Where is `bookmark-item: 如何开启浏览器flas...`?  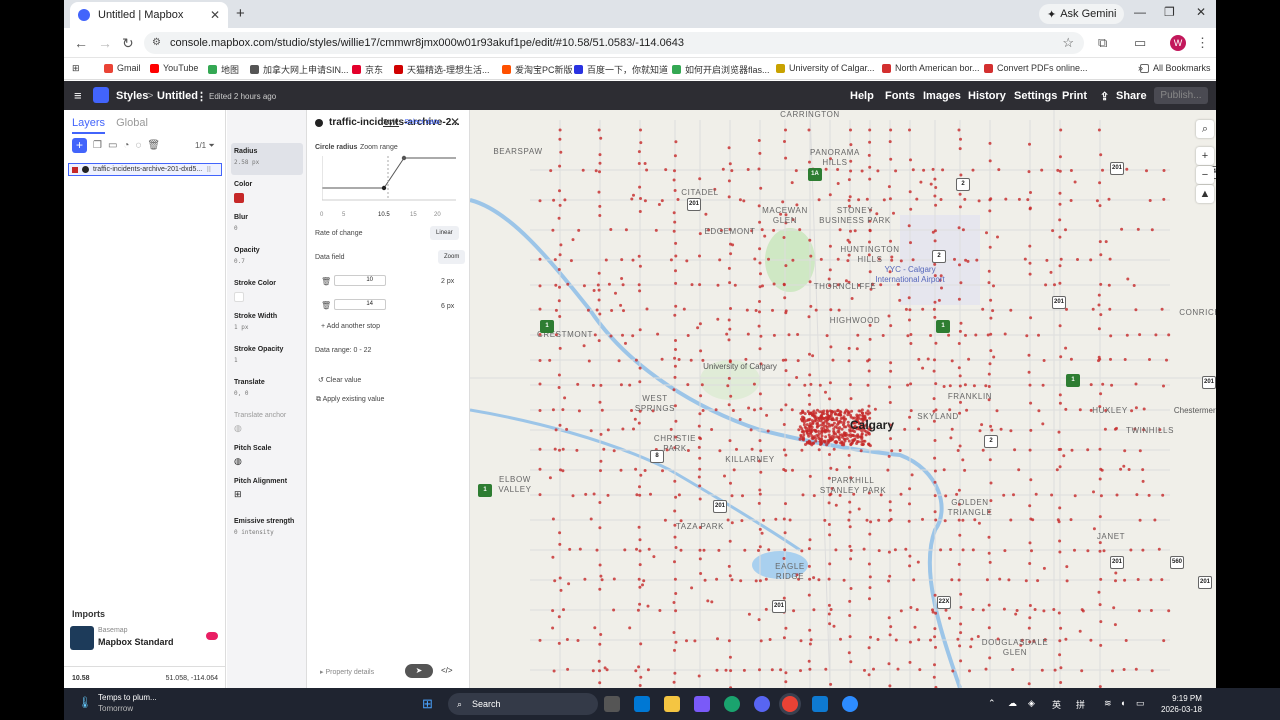
bookmark-item: 如何开启浏览器flas... is located at coordinates (721, 69).